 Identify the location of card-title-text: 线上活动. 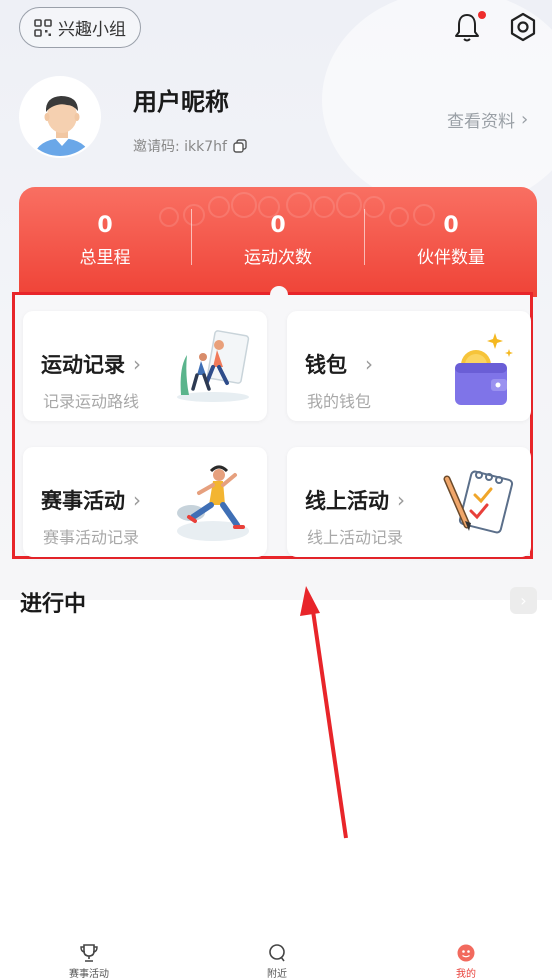
(347, 501).